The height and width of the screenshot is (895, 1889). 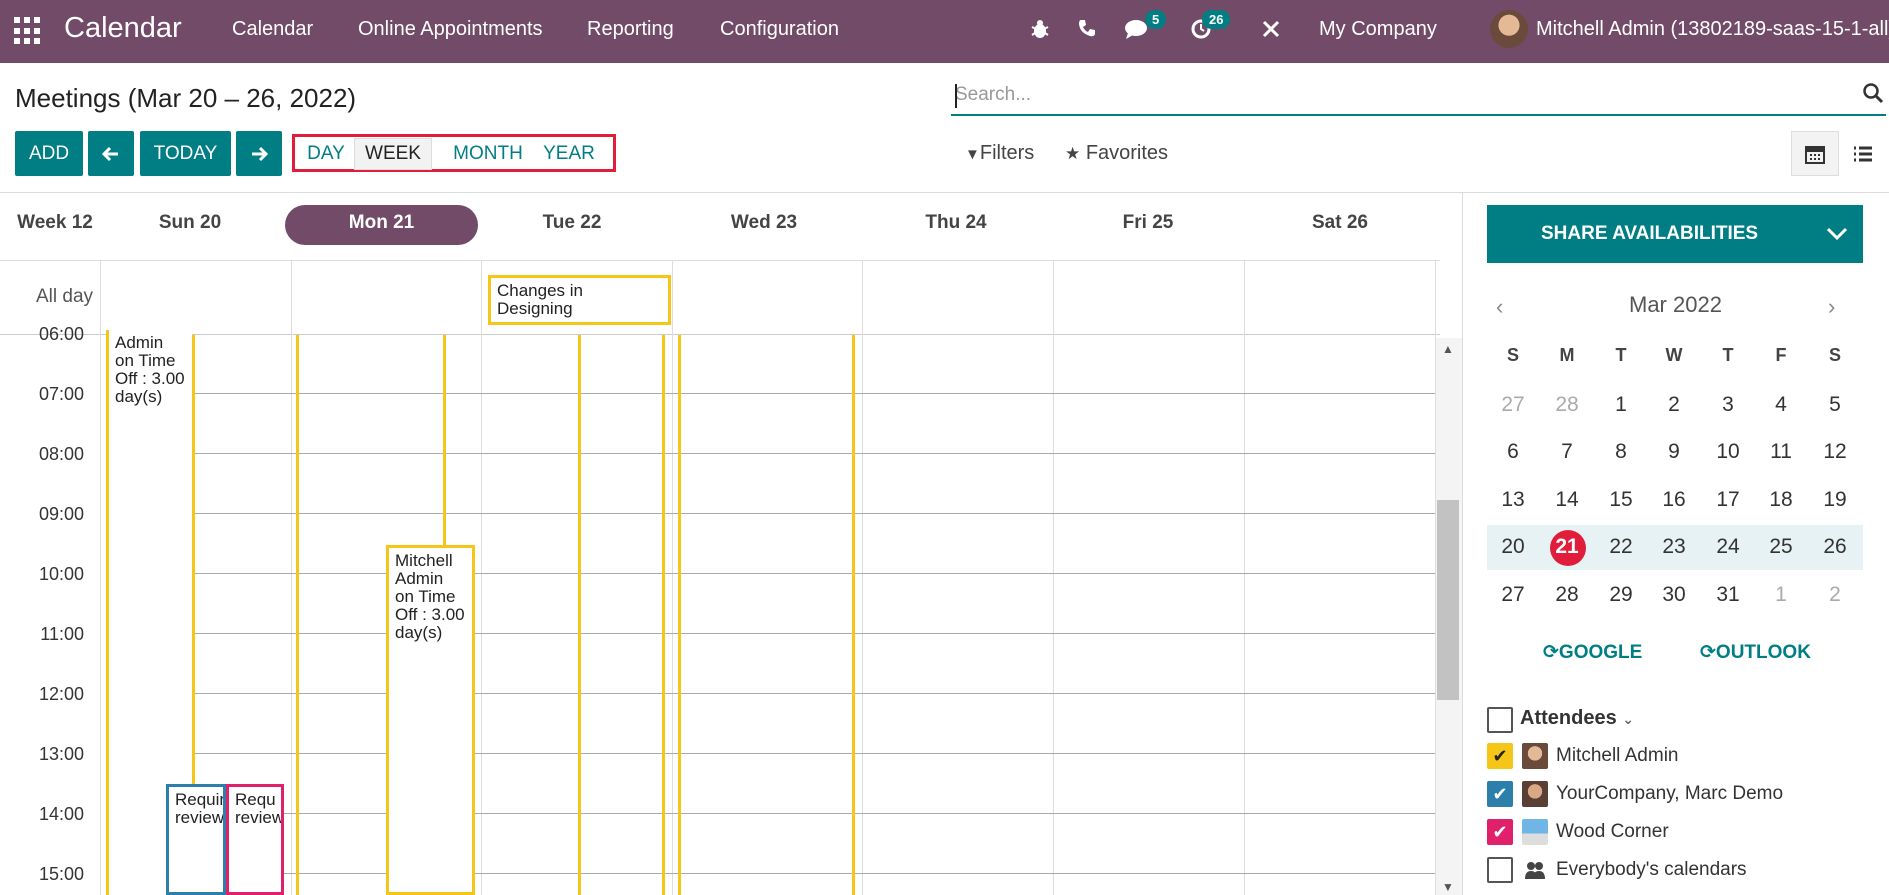 I want to click on mini-calendar-month: Mar 2022, so click(x=1675, y=304).